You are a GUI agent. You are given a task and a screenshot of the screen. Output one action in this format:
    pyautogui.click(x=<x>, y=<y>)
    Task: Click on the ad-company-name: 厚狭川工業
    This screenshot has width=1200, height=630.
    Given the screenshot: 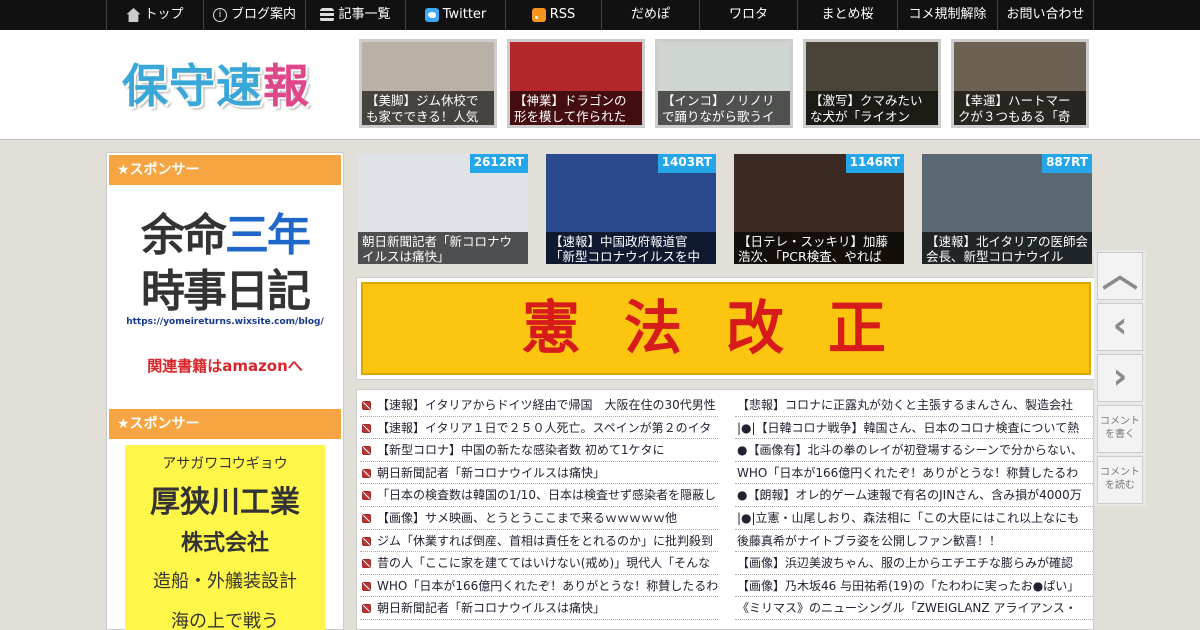 What is the action you would take?
    pyautogui.click(x=225, y=502)
    